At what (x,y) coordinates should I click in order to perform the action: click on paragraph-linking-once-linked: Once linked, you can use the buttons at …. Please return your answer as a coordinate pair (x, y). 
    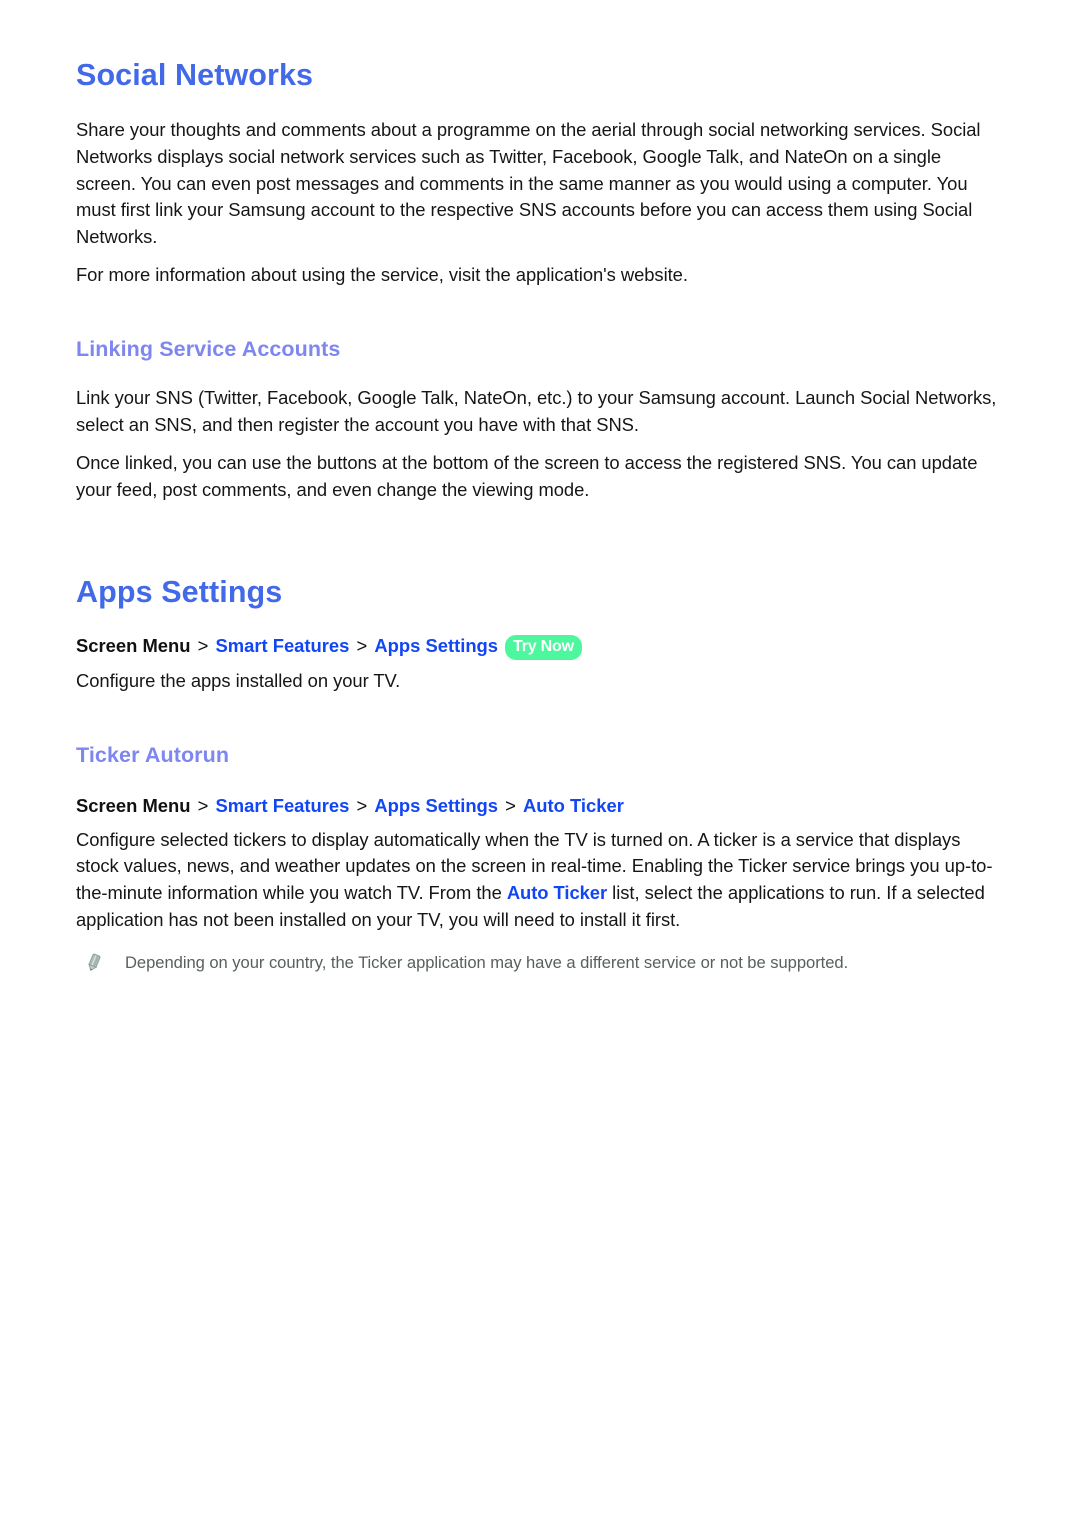
    Looking at the image, I should click on (527, 475).